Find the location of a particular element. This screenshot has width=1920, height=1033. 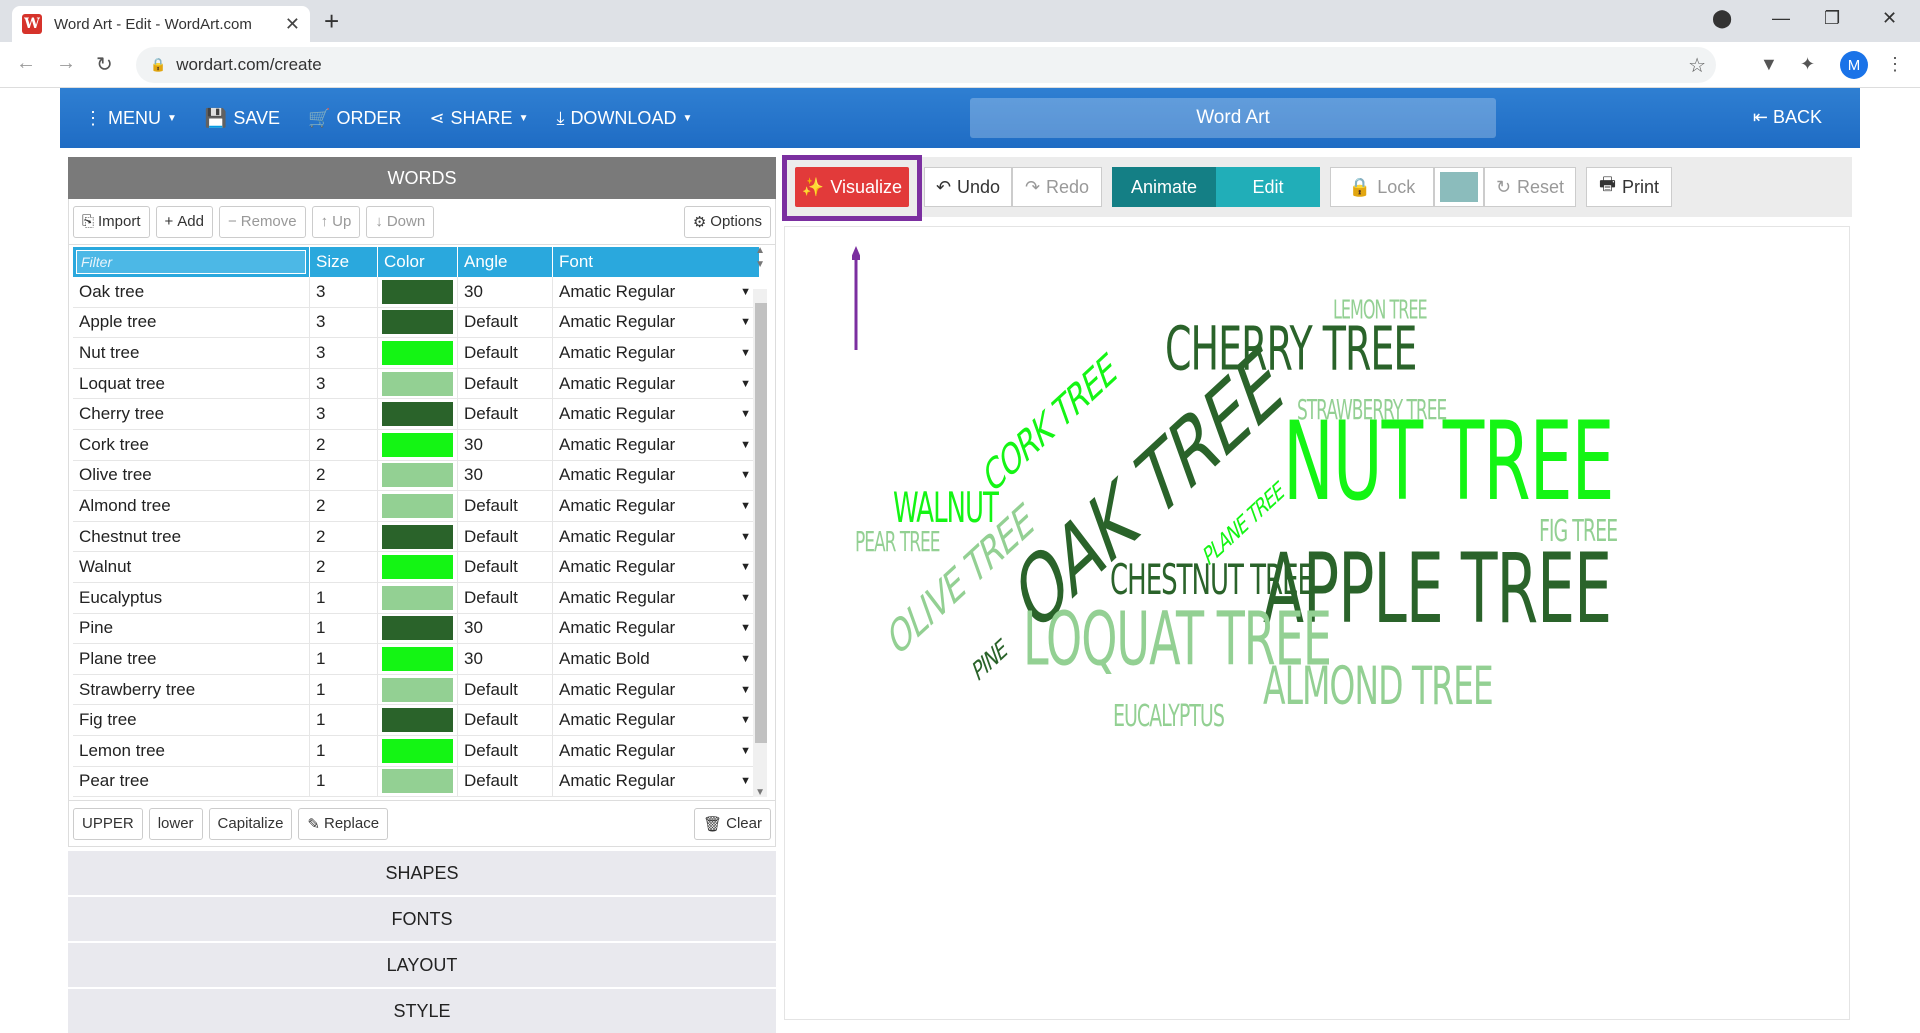

shapes-section-header: SHAPES is located at coordinates (422, 873).